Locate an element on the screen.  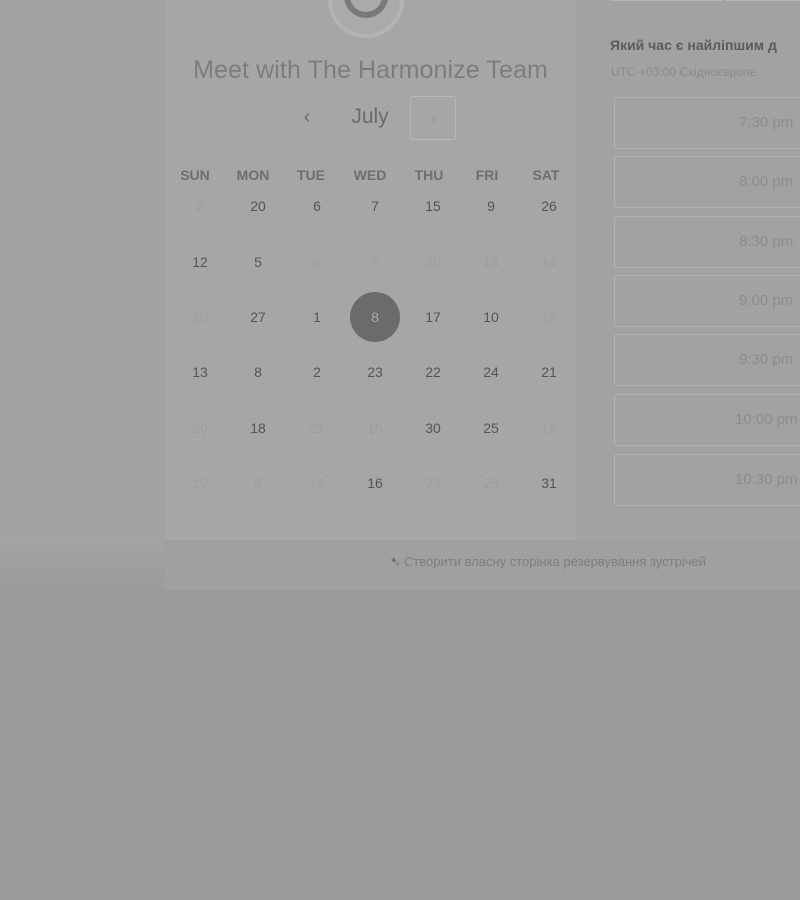
selected-day: 8 is located at coordinates (375, 317).